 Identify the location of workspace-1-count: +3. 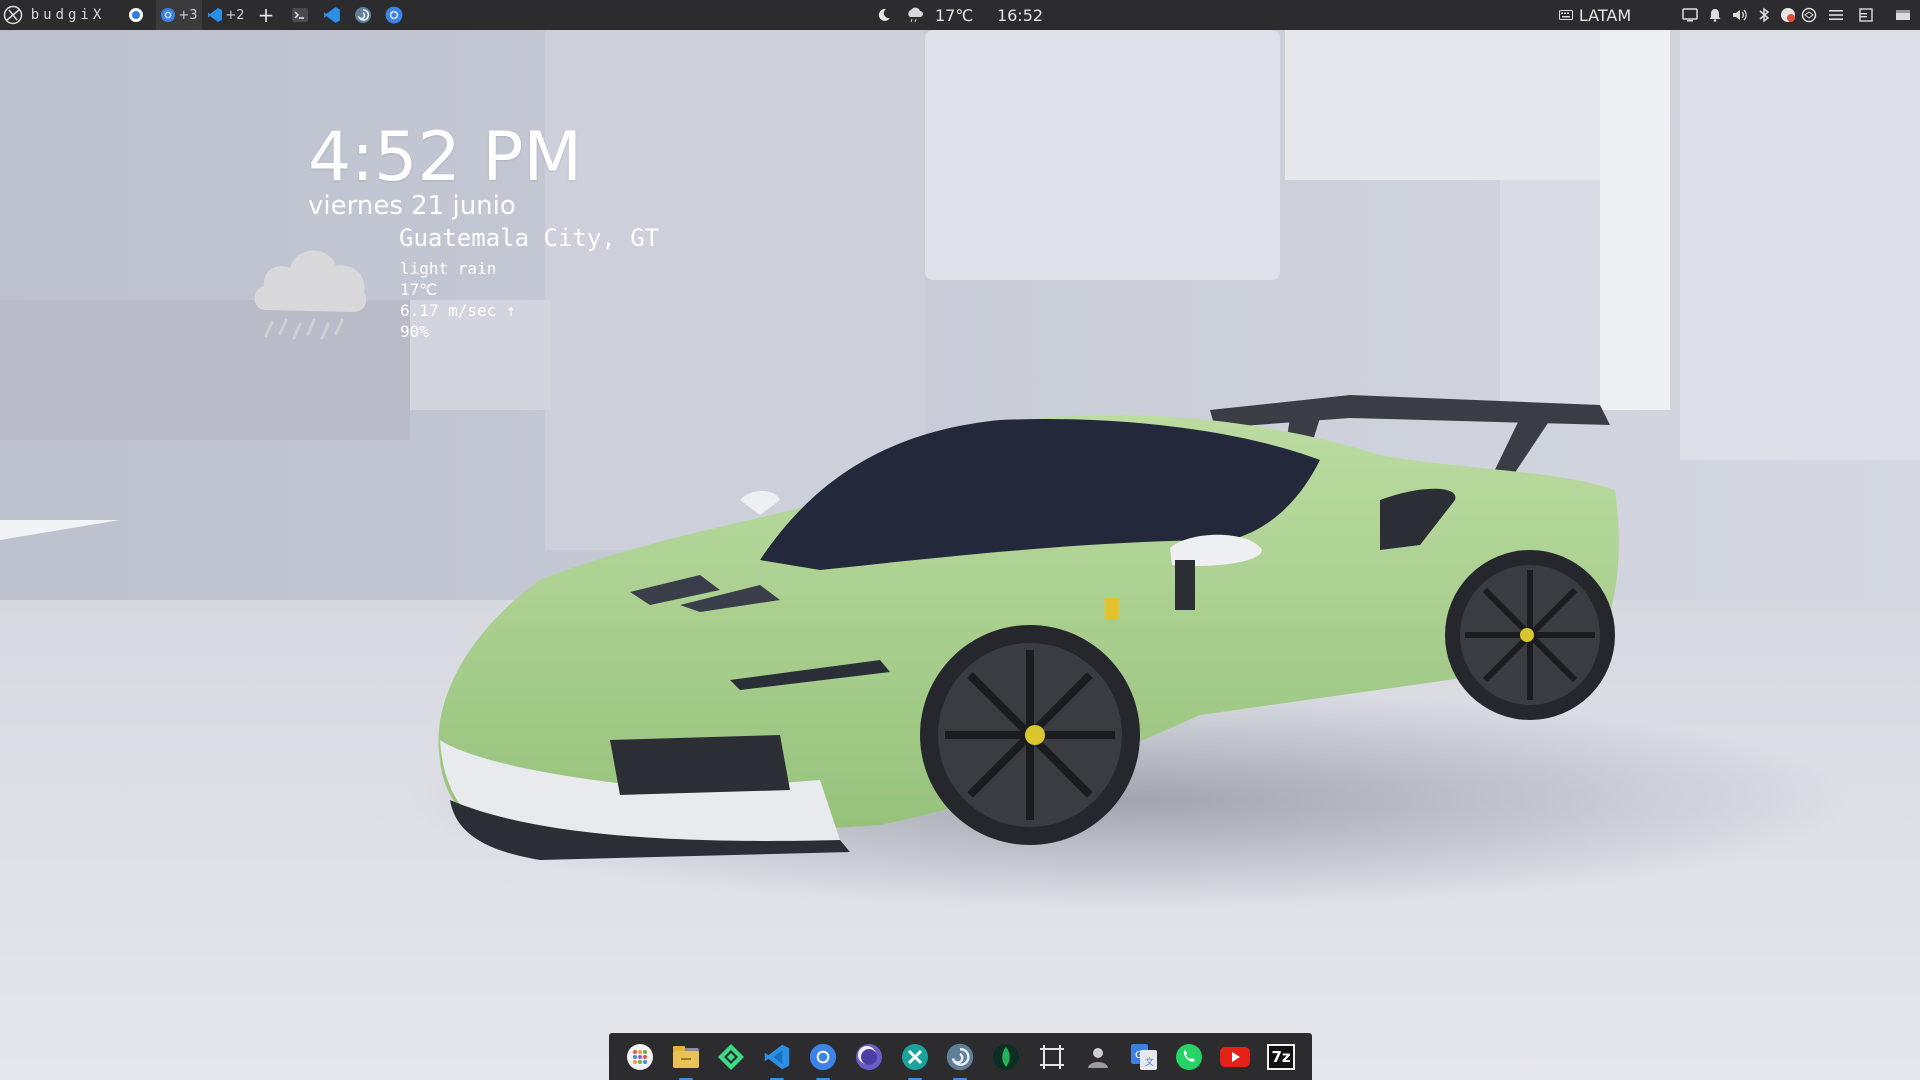
(188, 15).